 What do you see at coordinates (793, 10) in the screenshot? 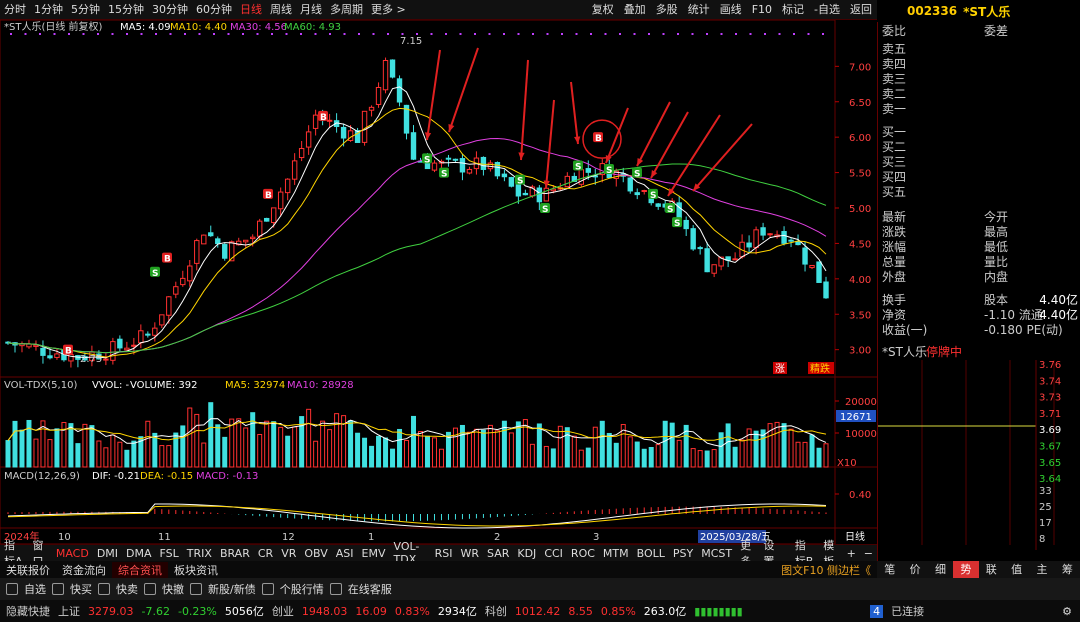
I see `tool-button: 标记` at bounding box center [793, 10].